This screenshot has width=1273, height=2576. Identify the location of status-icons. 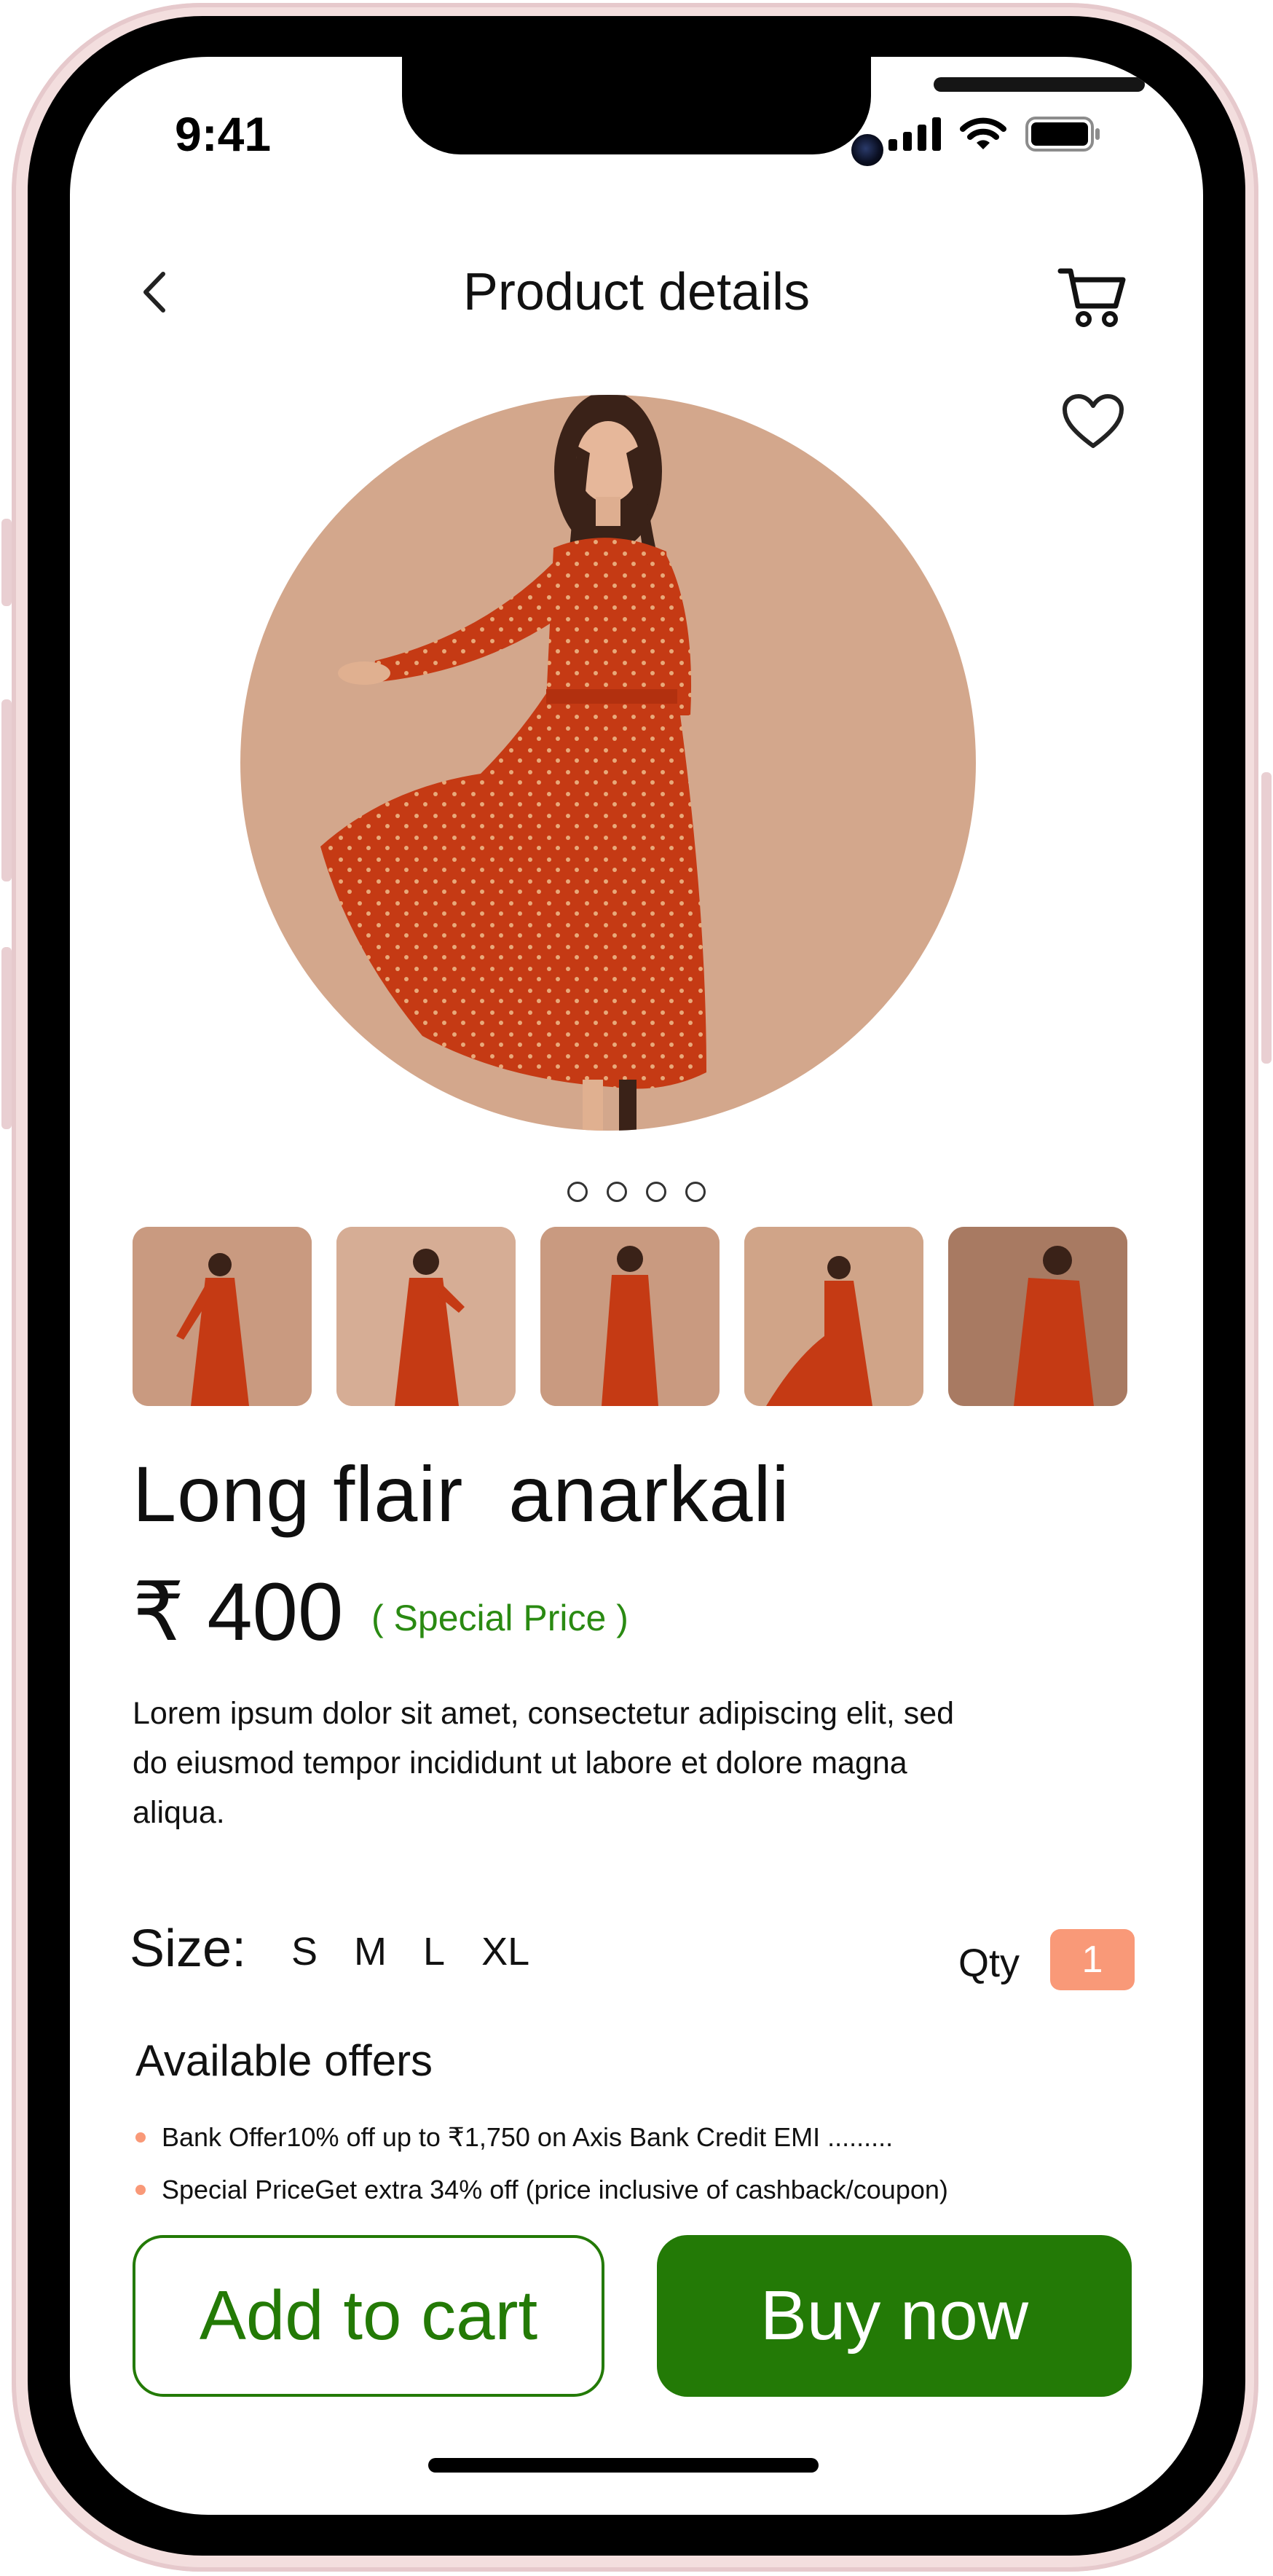
(994, 134).